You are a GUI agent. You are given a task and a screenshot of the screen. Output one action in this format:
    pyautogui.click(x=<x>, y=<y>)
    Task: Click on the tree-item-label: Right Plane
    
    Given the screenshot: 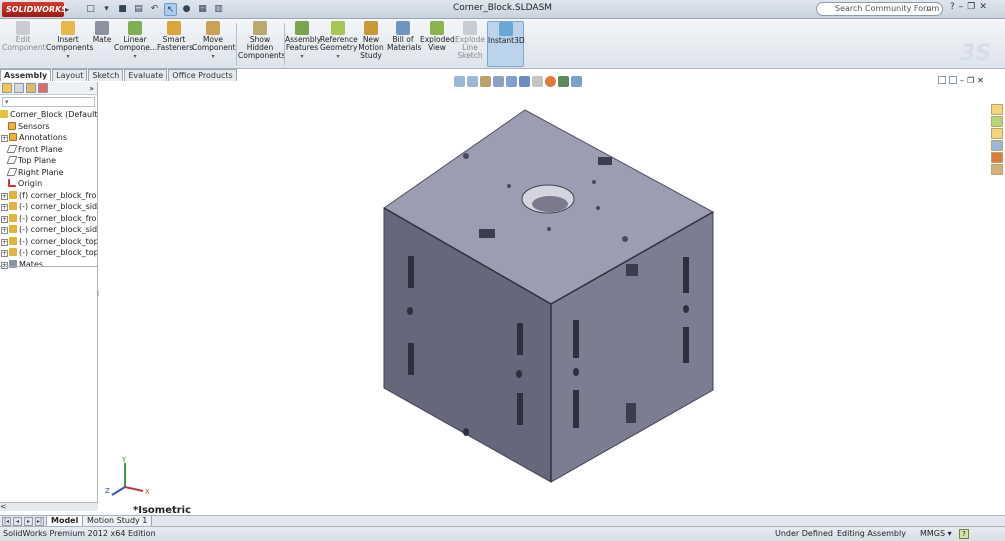 What is the action you would take?
    pyautogui.click(x=41, y=172)
    